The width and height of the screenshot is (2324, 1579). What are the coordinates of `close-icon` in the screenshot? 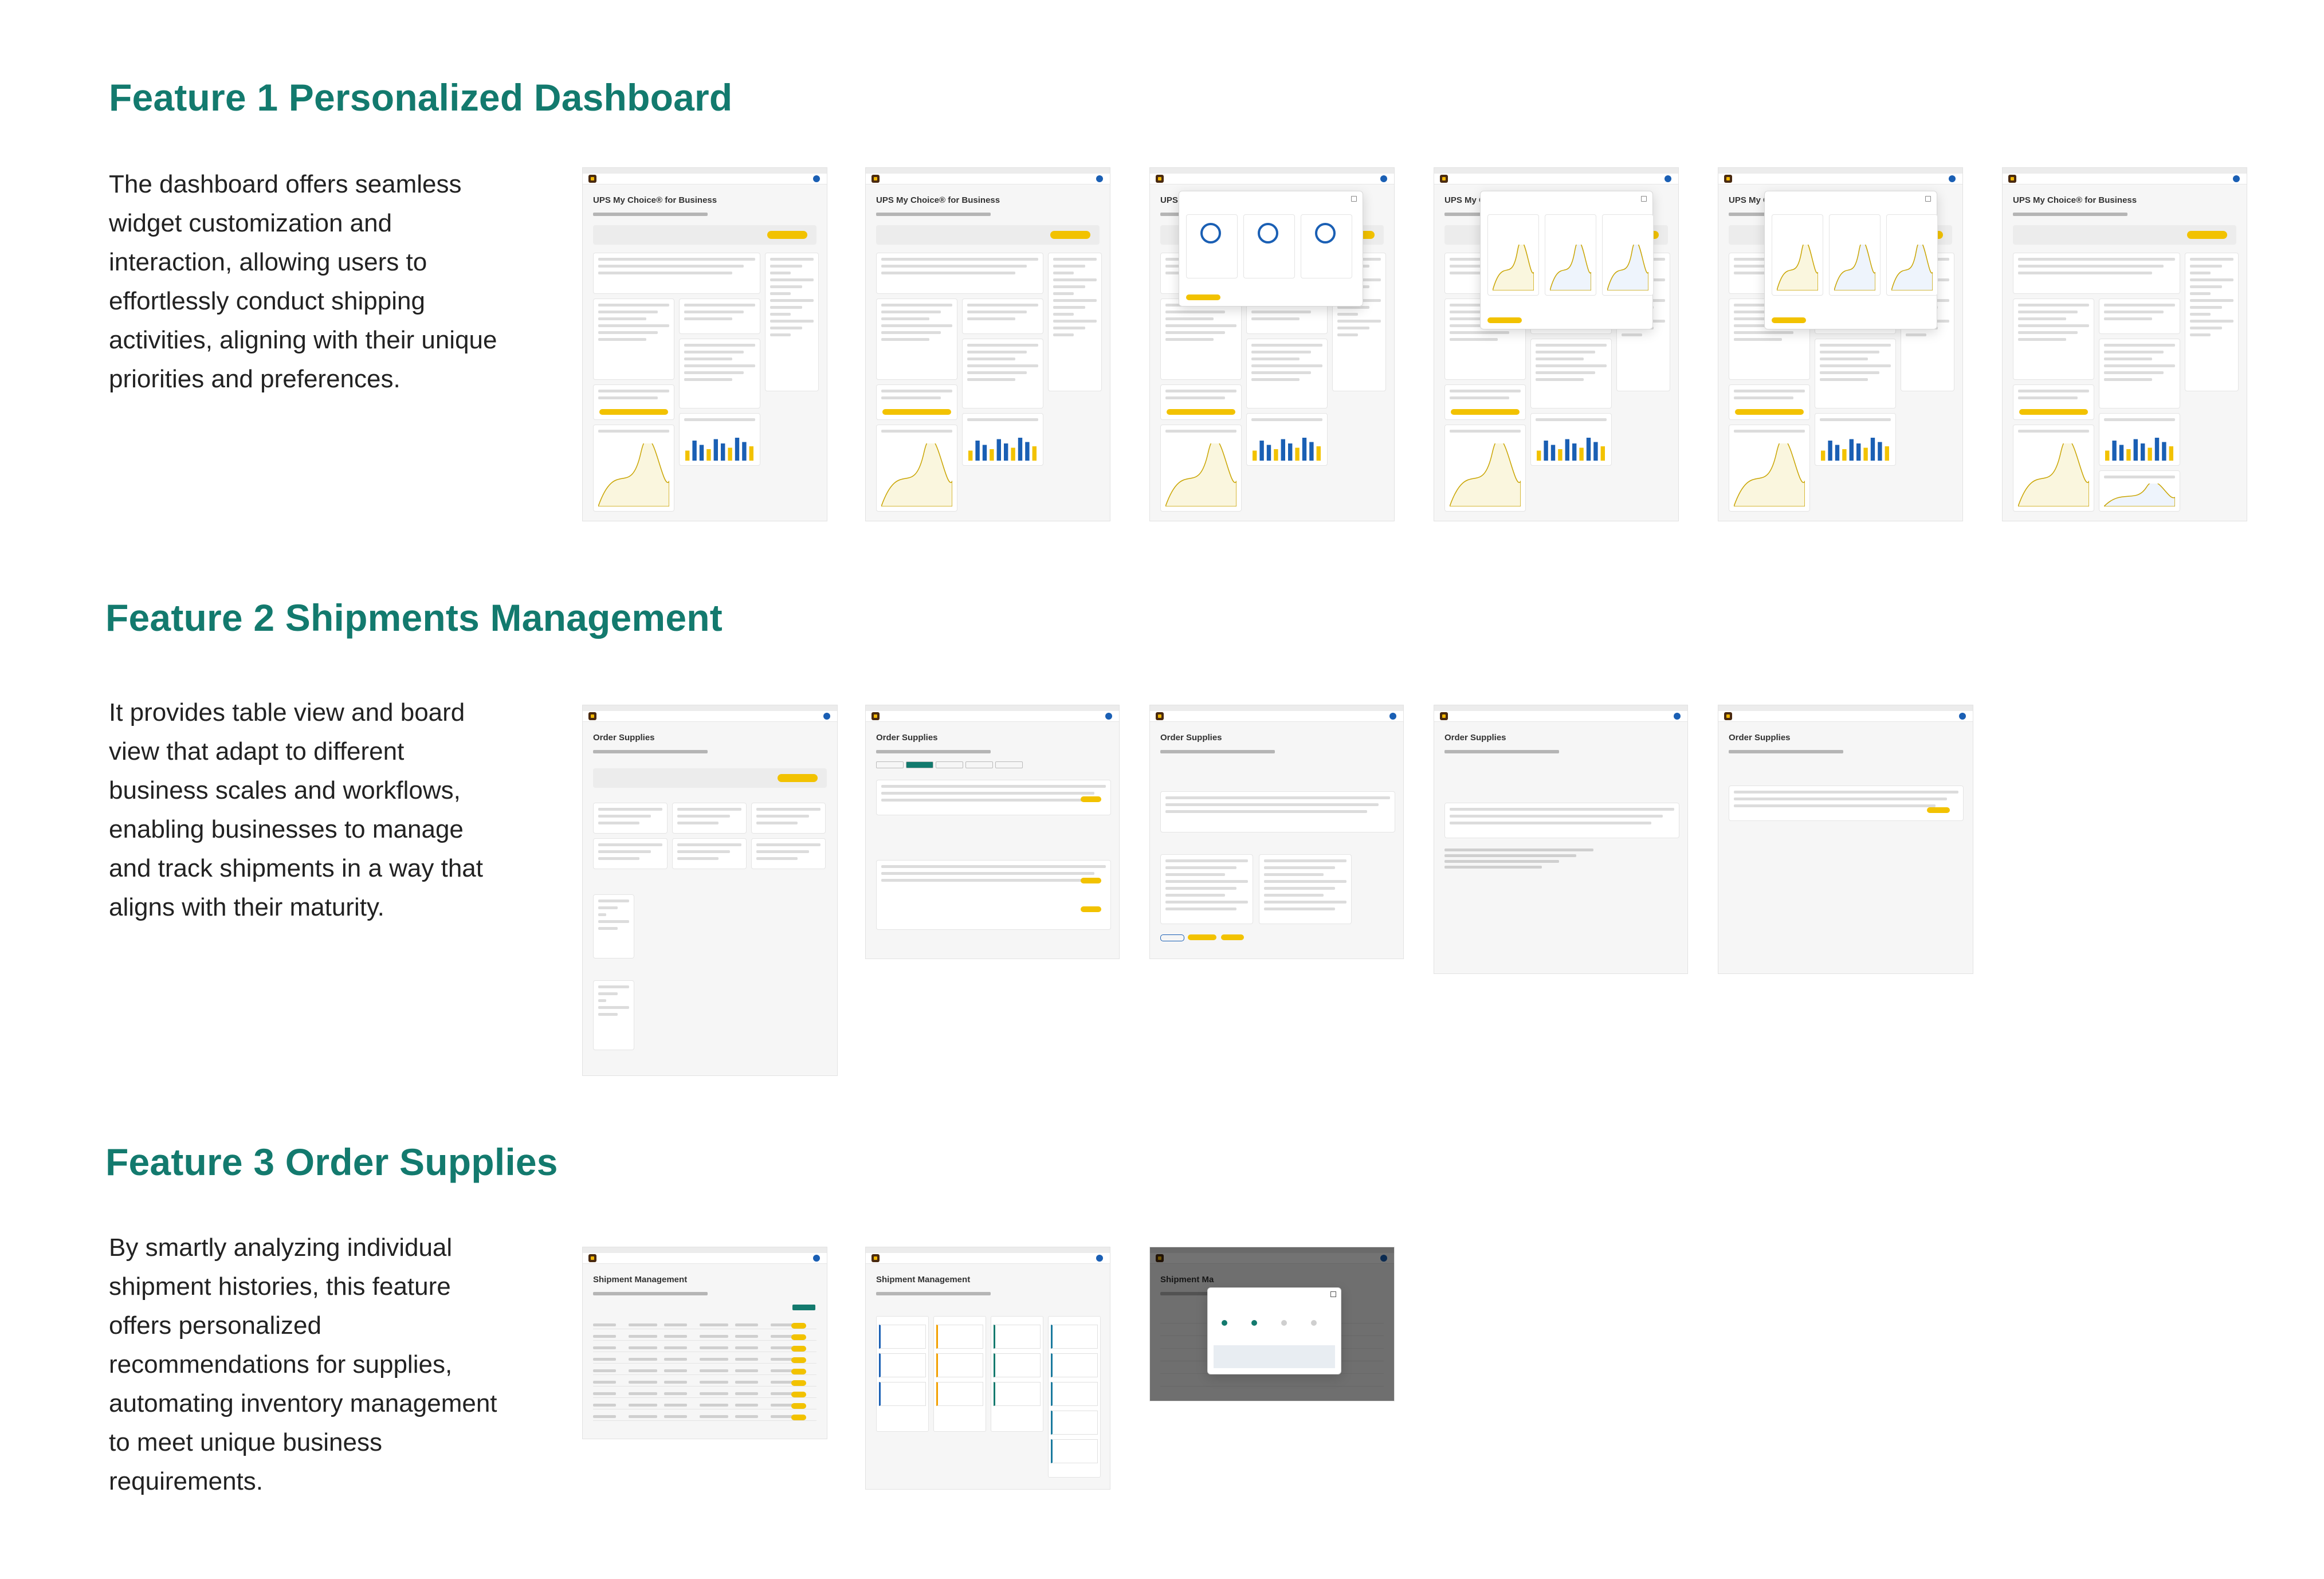 It's located at (1333, 1294).